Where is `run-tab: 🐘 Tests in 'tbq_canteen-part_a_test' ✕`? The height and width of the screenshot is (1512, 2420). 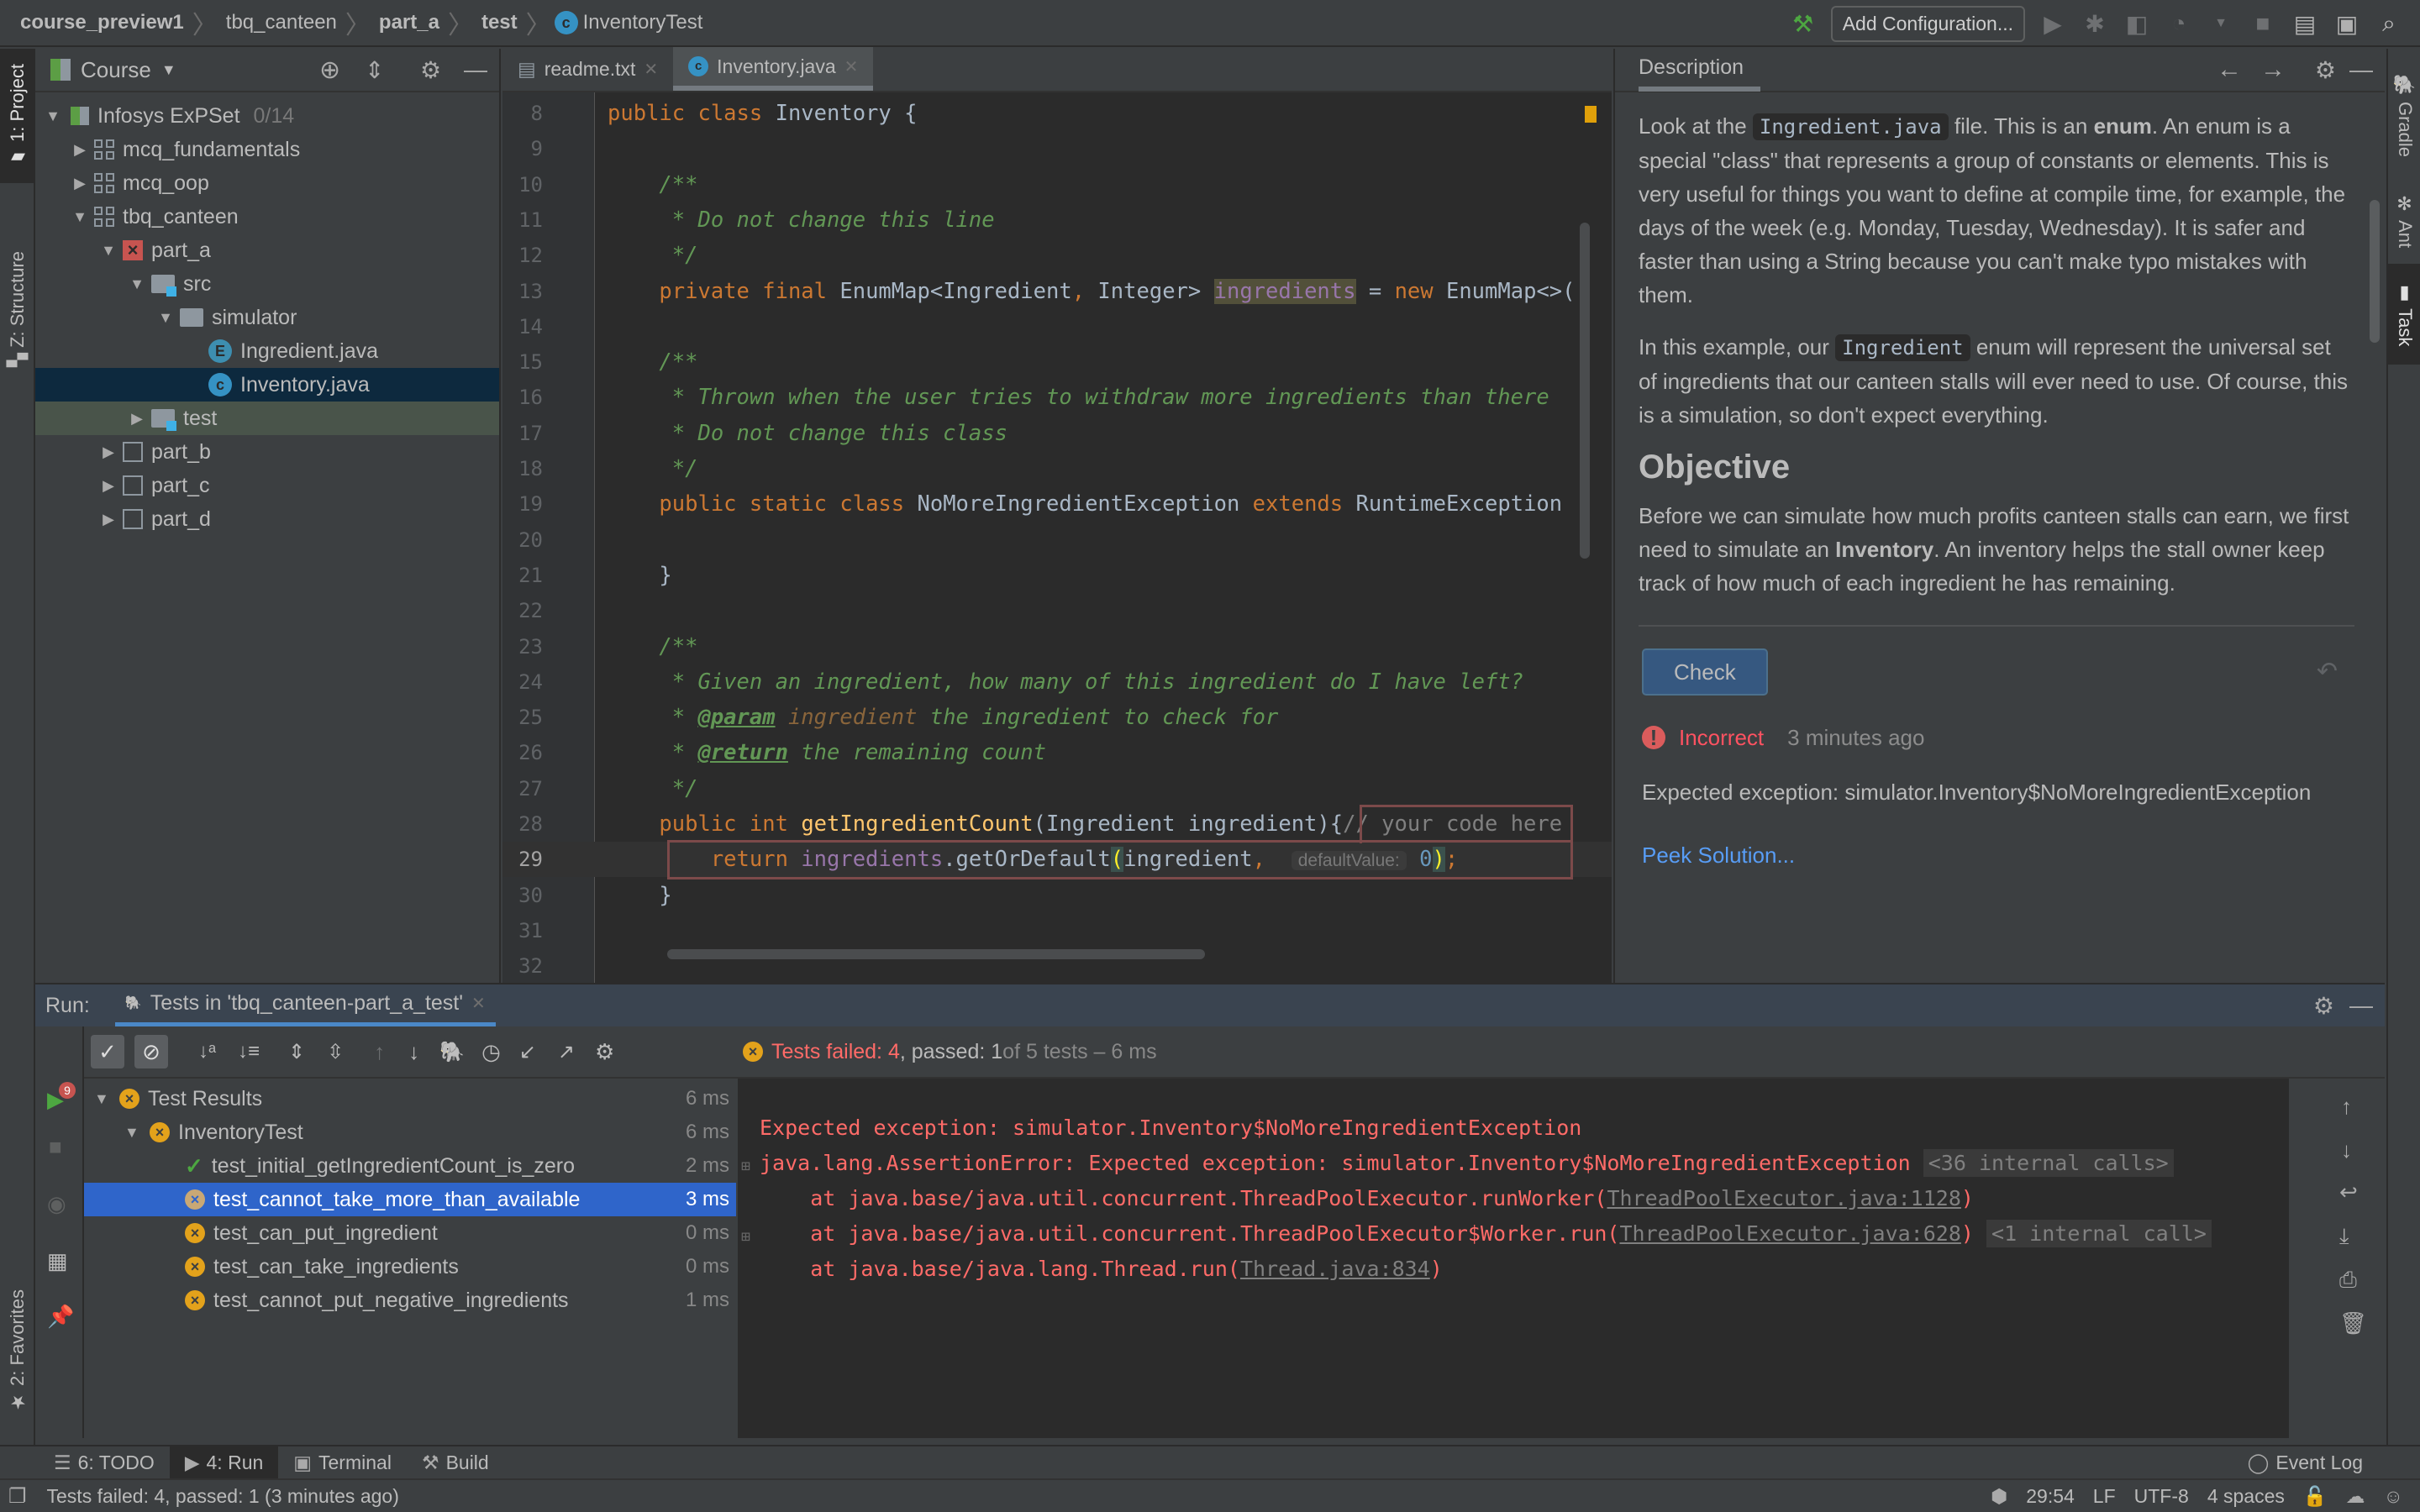 run-tab: 🐘 Tests in 'tbq_canteen-part_a_test' ✕ is located at coordinates (305, 1005).